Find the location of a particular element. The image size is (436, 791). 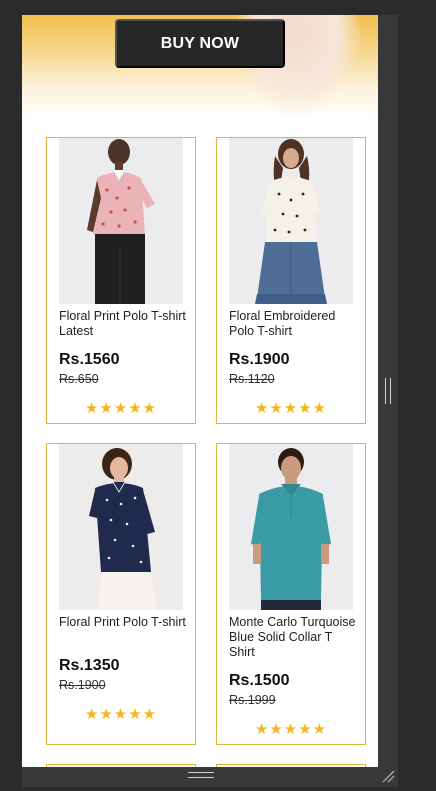

product-mrp: Rs.1999 is located at coordinates (252, 700).